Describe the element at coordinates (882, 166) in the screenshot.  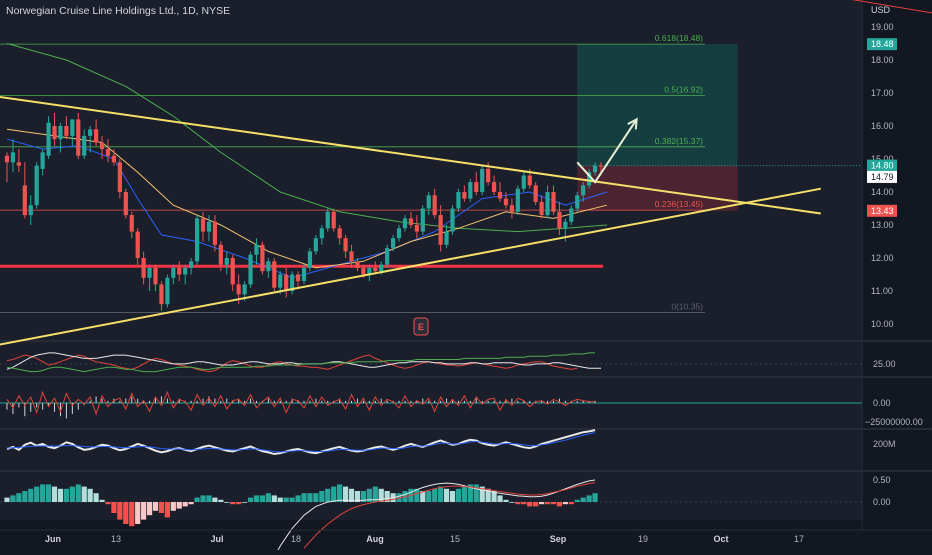
I see `price-tag-label: 14.80` at that location.